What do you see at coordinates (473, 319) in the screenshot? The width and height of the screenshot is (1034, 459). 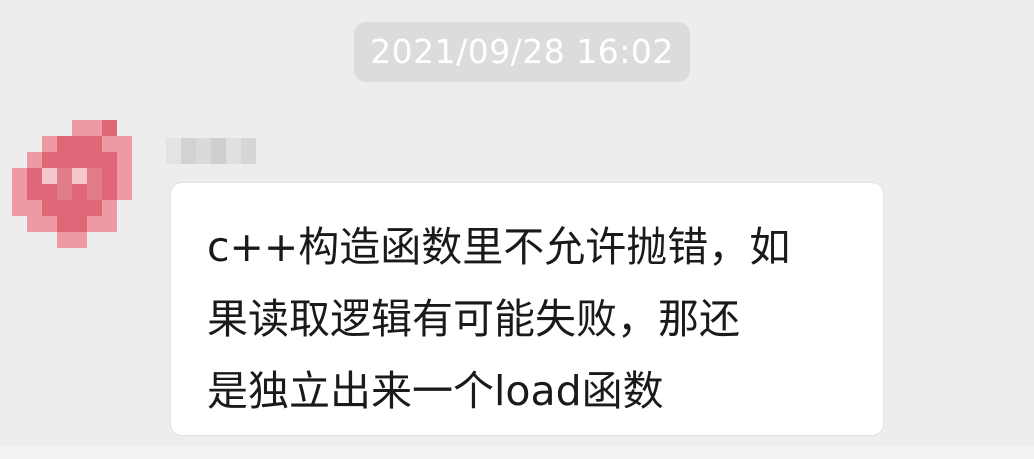 I see `message-line: 果读取逻辑有可能失败，那还` at bounding box center [473, 319].